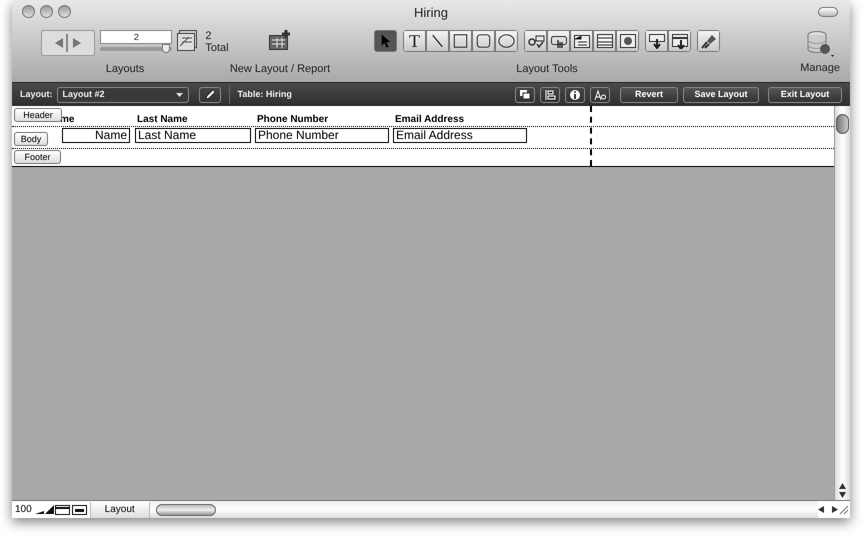 This screenshot has height=540, width=863. I want to click on portal-tool-icon, so click(605, 41).